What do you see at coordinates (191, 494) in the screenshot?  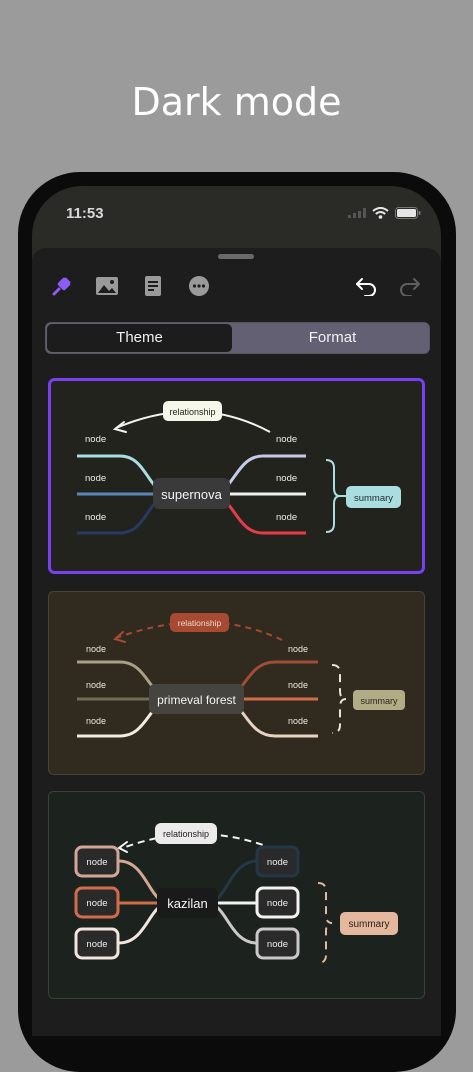 I see `central-topic: supernova` at bounding box center [191, 494].